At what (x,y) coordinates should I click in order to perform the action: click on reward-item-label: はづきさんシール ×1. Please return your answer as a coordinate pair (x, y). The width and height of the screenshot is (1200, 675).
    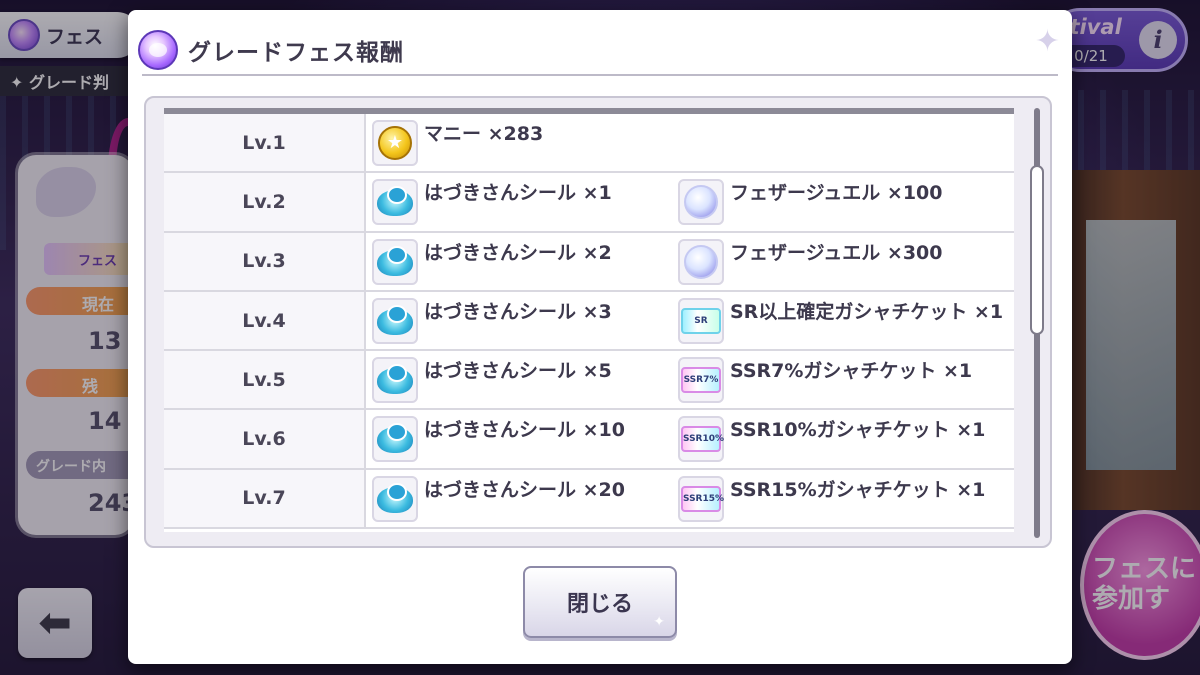
    Looking at the image, I should click on (518, 193).